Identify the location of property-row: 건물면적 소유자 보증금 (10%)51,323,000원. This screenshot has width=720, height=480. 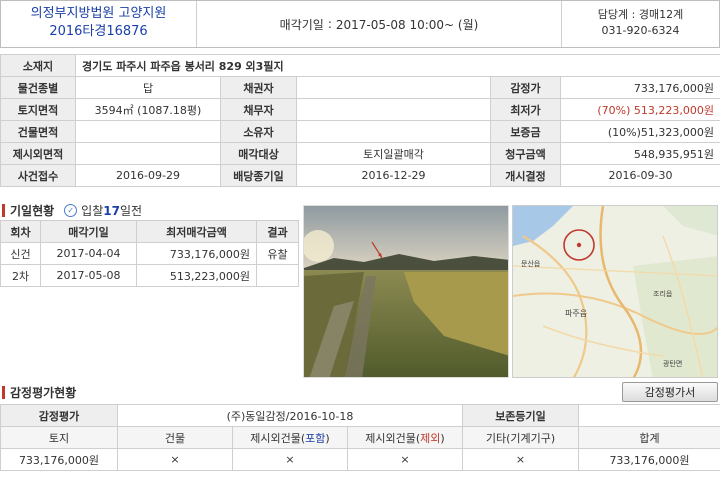
(360, 131).